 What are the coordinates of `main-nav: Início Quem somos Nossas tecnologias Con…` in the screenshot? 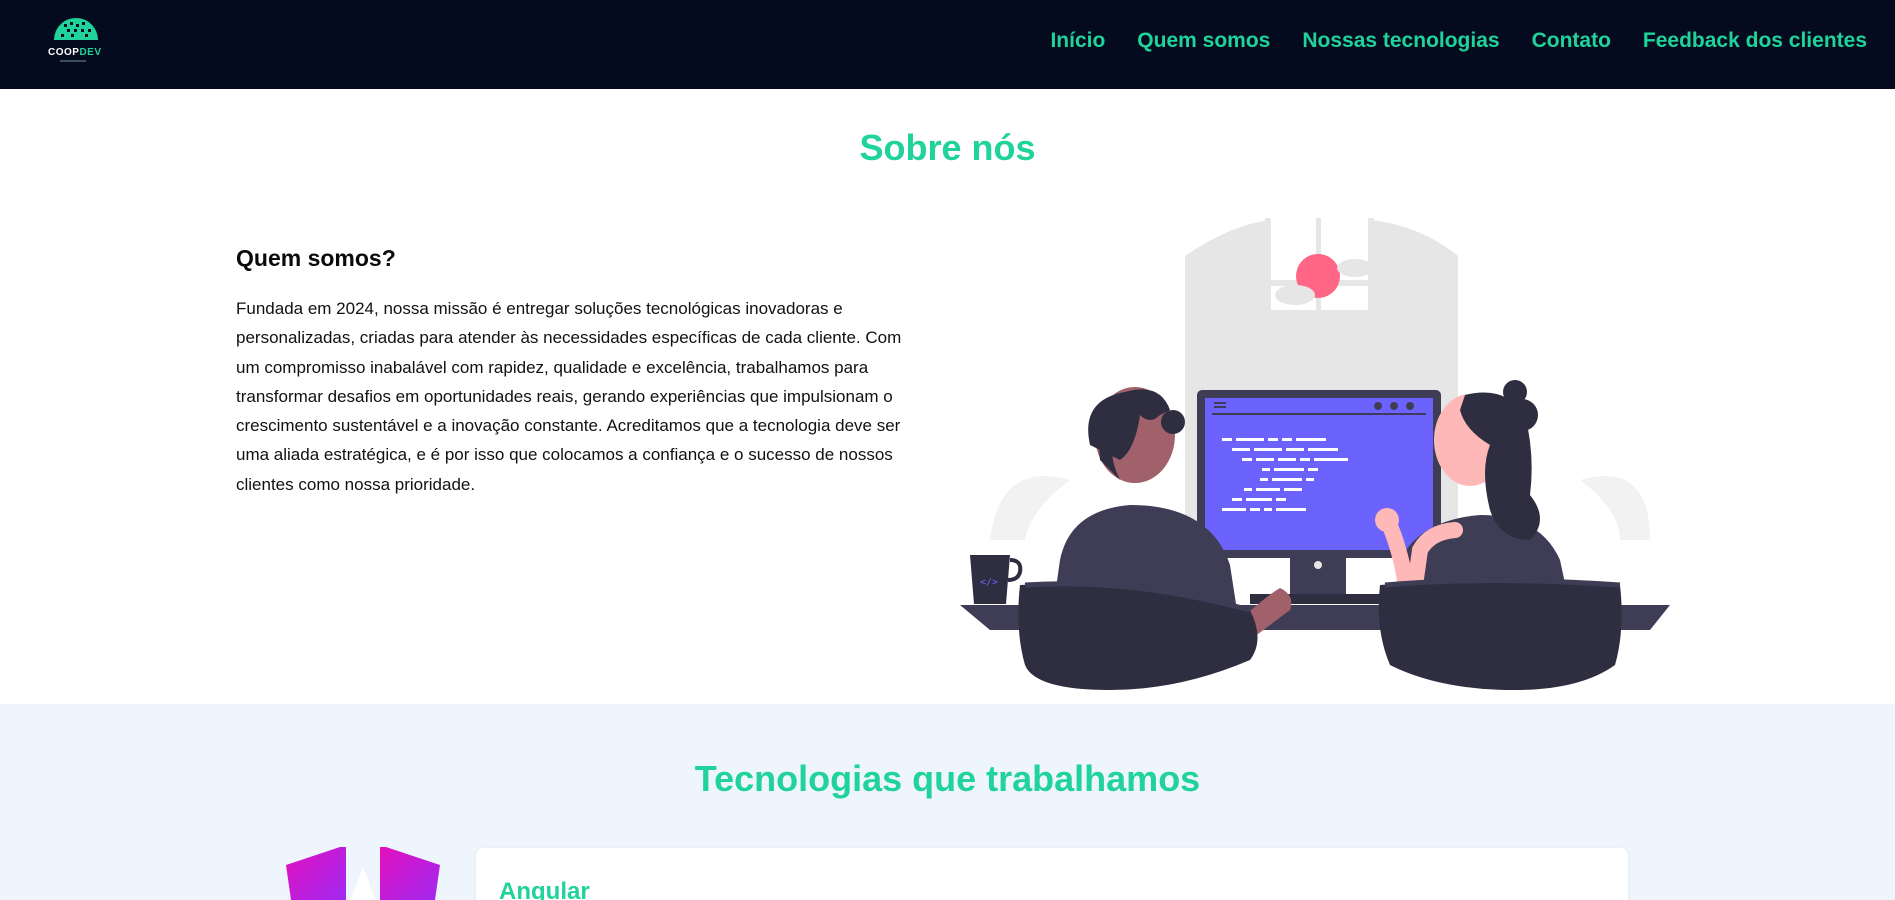 It's located at (1442, 41).